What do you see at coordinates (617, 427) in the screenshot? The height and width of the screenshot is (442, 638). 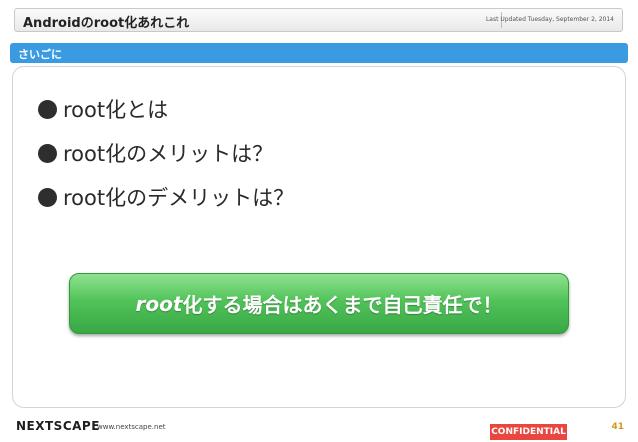 I see `page-number: 41` at bounding box center [617, 427].